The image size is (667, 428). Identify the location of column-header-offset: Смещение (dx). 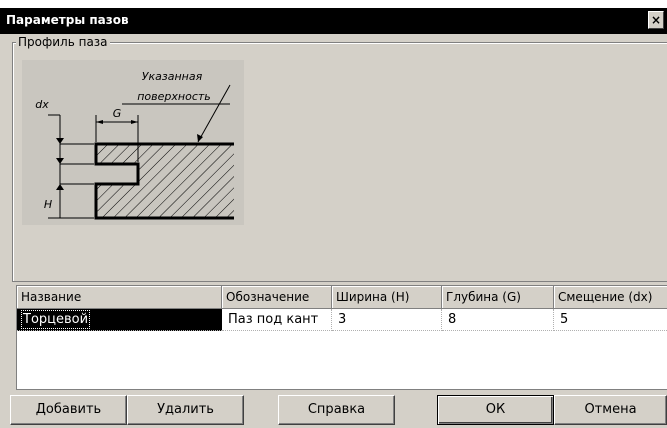
(610, 297).